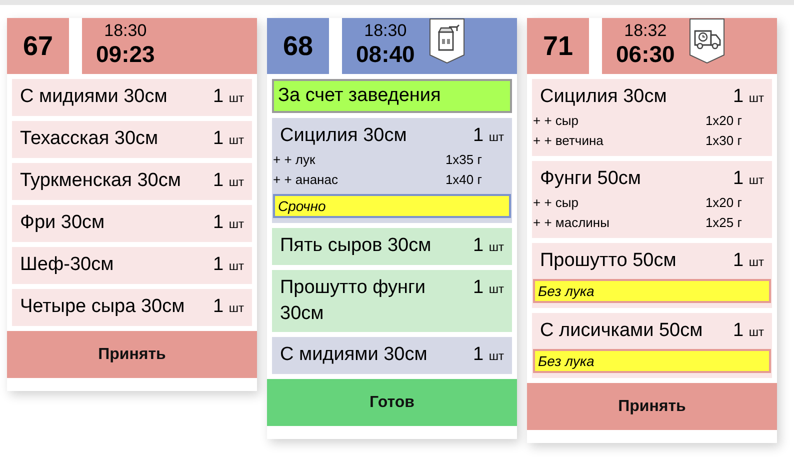  Describe the element at coordinates (392, 170) in the screenshot. I see `order-item: Сицилия 30см 1 шт + + лук 1x35 г + + ананас 1x40 г Срочно` at that location.